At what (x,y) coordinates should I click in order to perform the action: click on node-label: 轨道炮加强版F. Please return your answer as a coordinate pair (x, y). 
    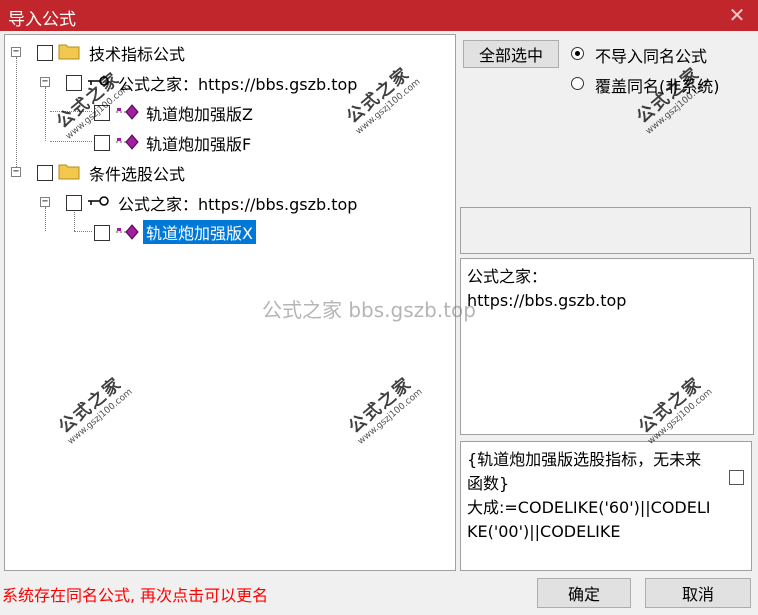
    Looking at the image, I should click on (199, 144).